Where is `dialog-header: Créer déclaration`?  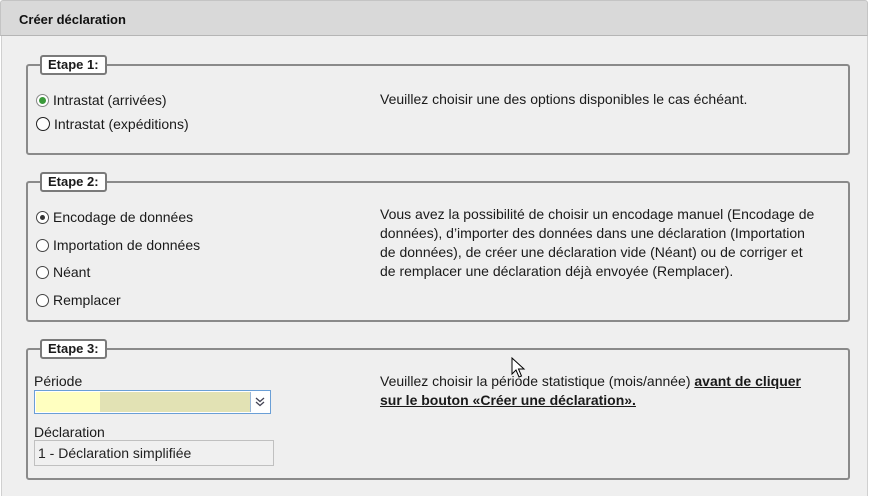 dialog-header: Créer déclaration is located at coordinates (434, 18).